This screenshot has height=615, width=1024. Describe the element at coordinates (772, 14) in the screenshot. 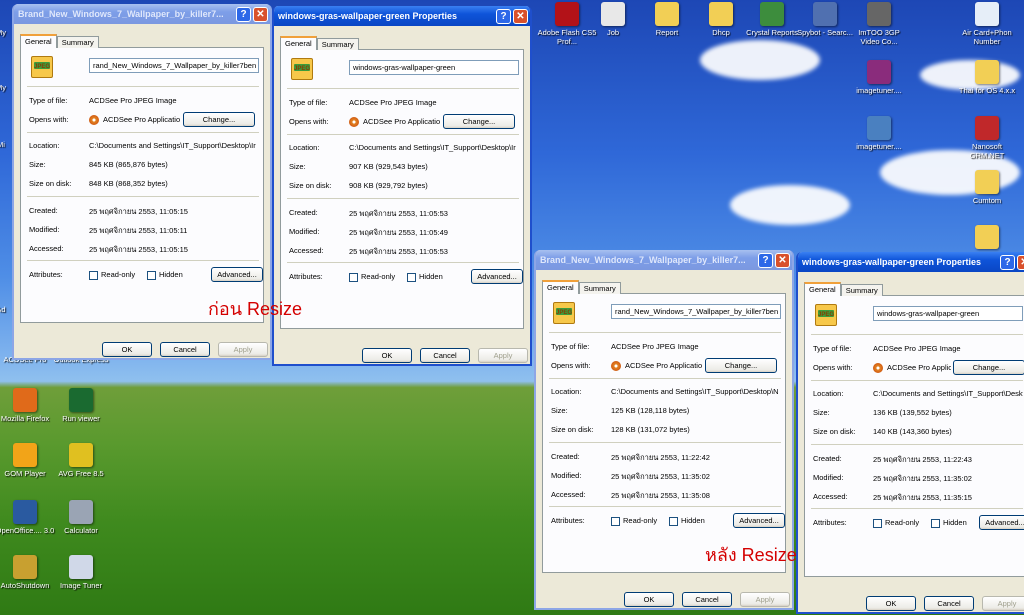

I see `crystal-reports-icon` at that location.